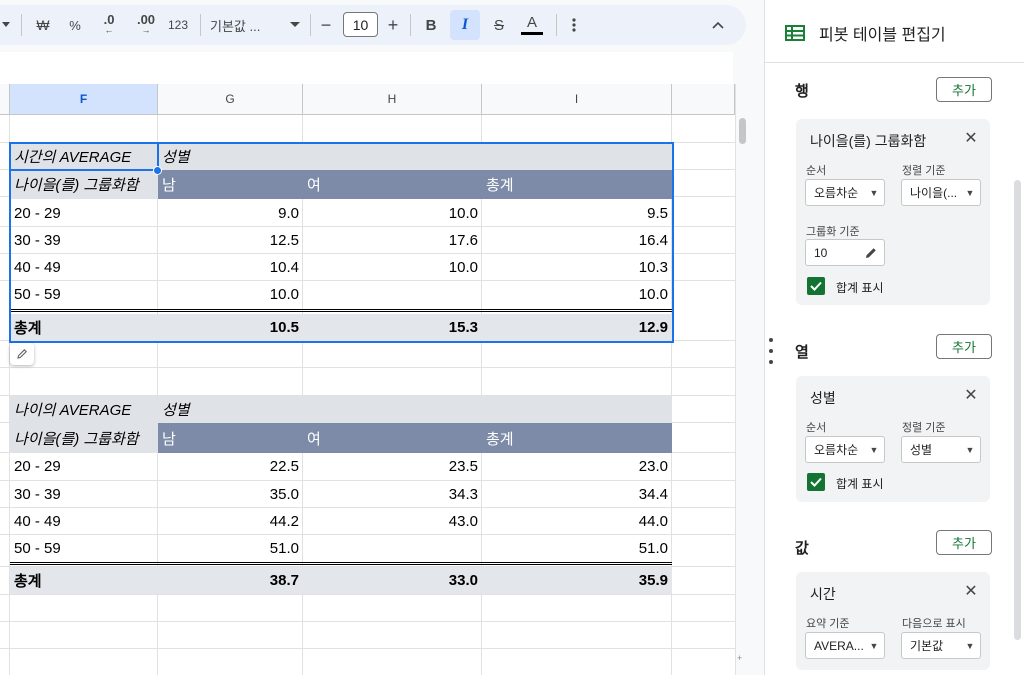 The image size is (1024, 675). What do you see at coordinates (84, 580) in the screenshot?
I see `pivot2-total-label: 총계` at bounding box center [84, 580].